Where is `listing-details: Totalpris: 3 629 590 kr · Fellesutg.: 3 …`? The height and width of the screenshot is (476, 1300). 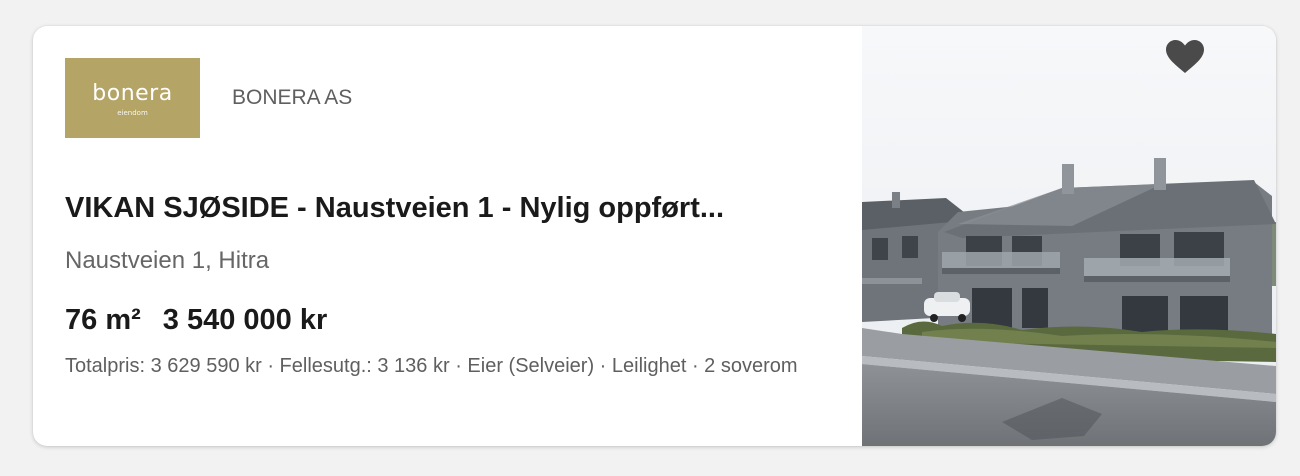
listing-details: Totalpris: 3 629 590 kr · Fellesutg.: 3 … is located at coordinates (431, 366).